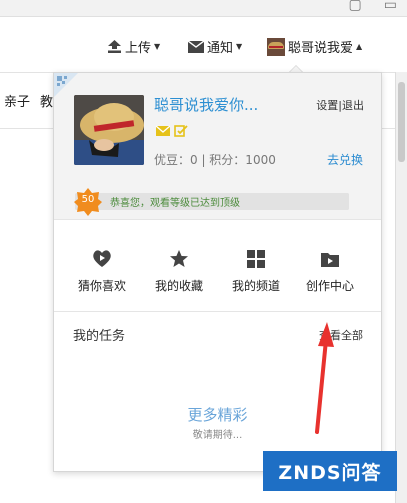 The height and width of the screenshot is (503, 407). What do you see at coordinates (203, 8) in the screenshot?
I see `browser-top-strip: ▢ ▭` at bounding box center [203, 8].